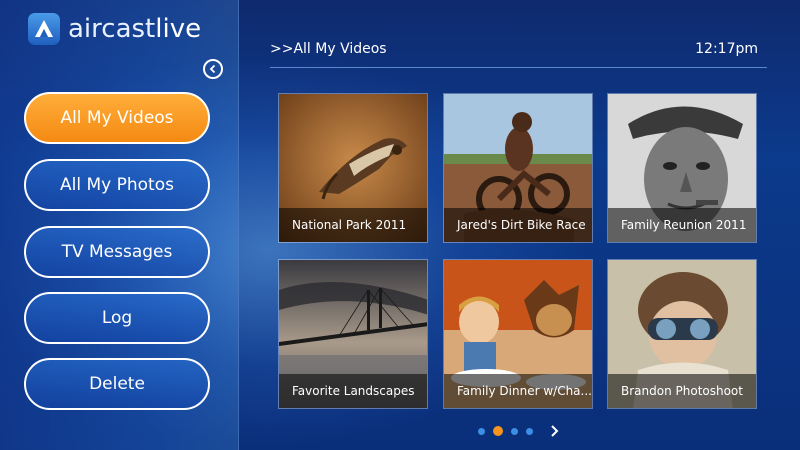  I want to click on nav-all-my-videos: All My Videos, so click(117, 118).